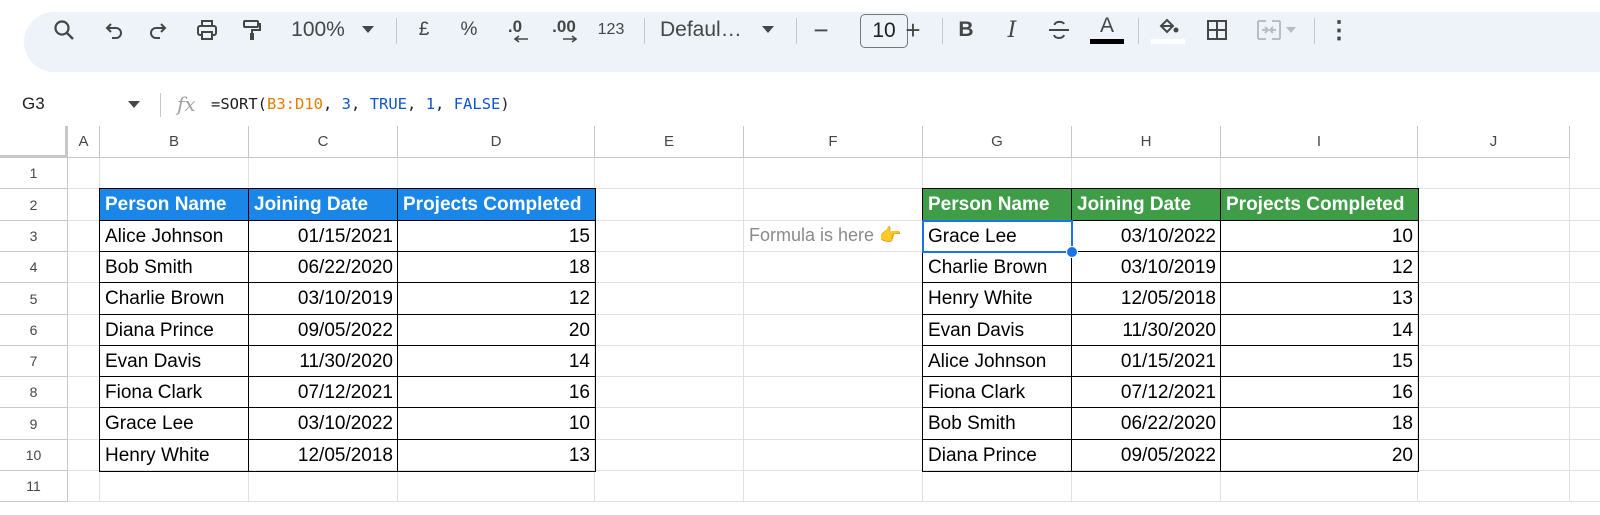 This screenshot has width=1600, height=515. I want to click on source-table-cell: 03/10/2022, so click(323, 424).